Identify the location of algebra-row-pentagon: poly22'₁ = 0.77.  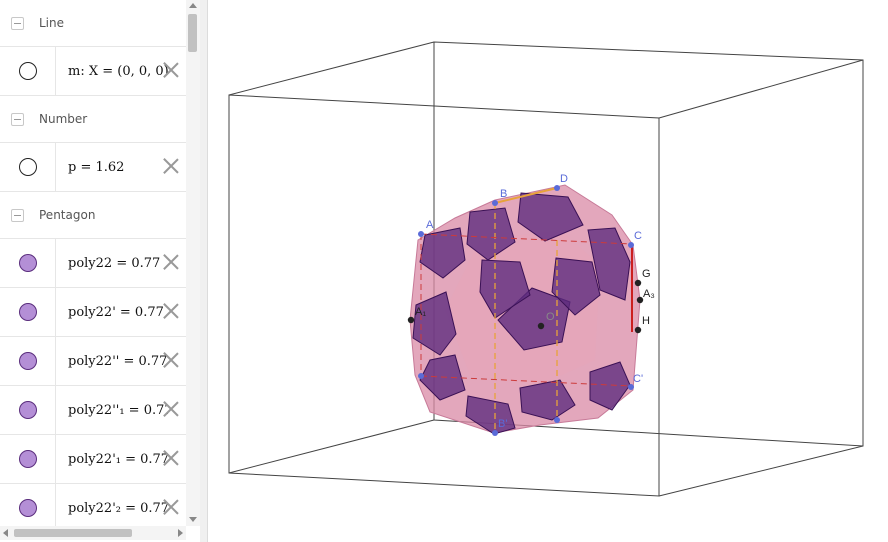
(93, 459).